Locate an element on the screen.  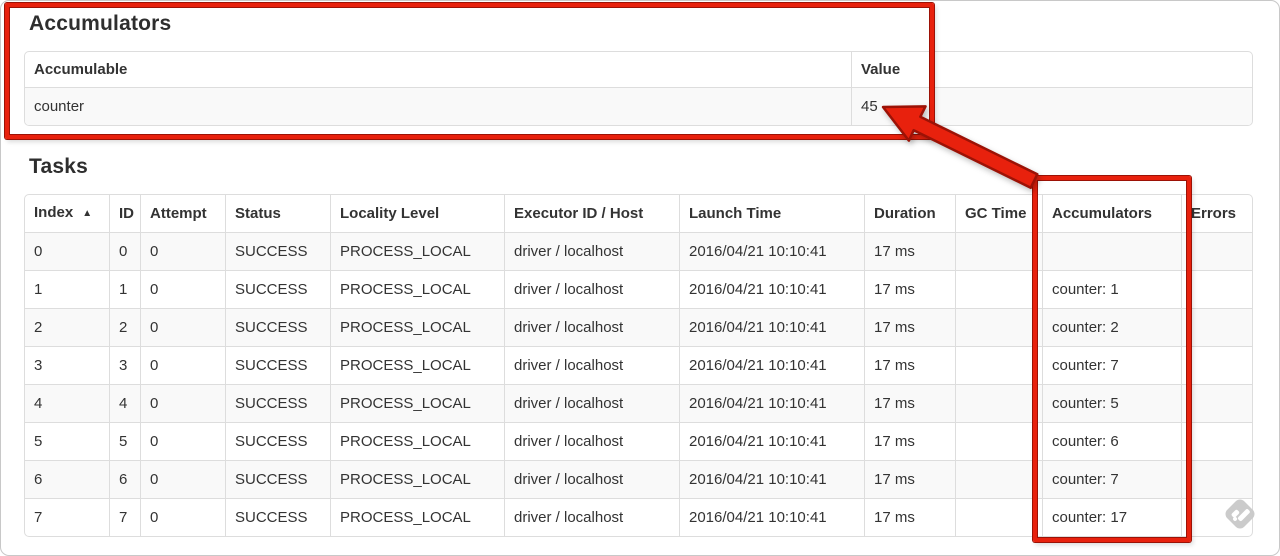
cell-index: 0 is located at coordinates (67, 252).